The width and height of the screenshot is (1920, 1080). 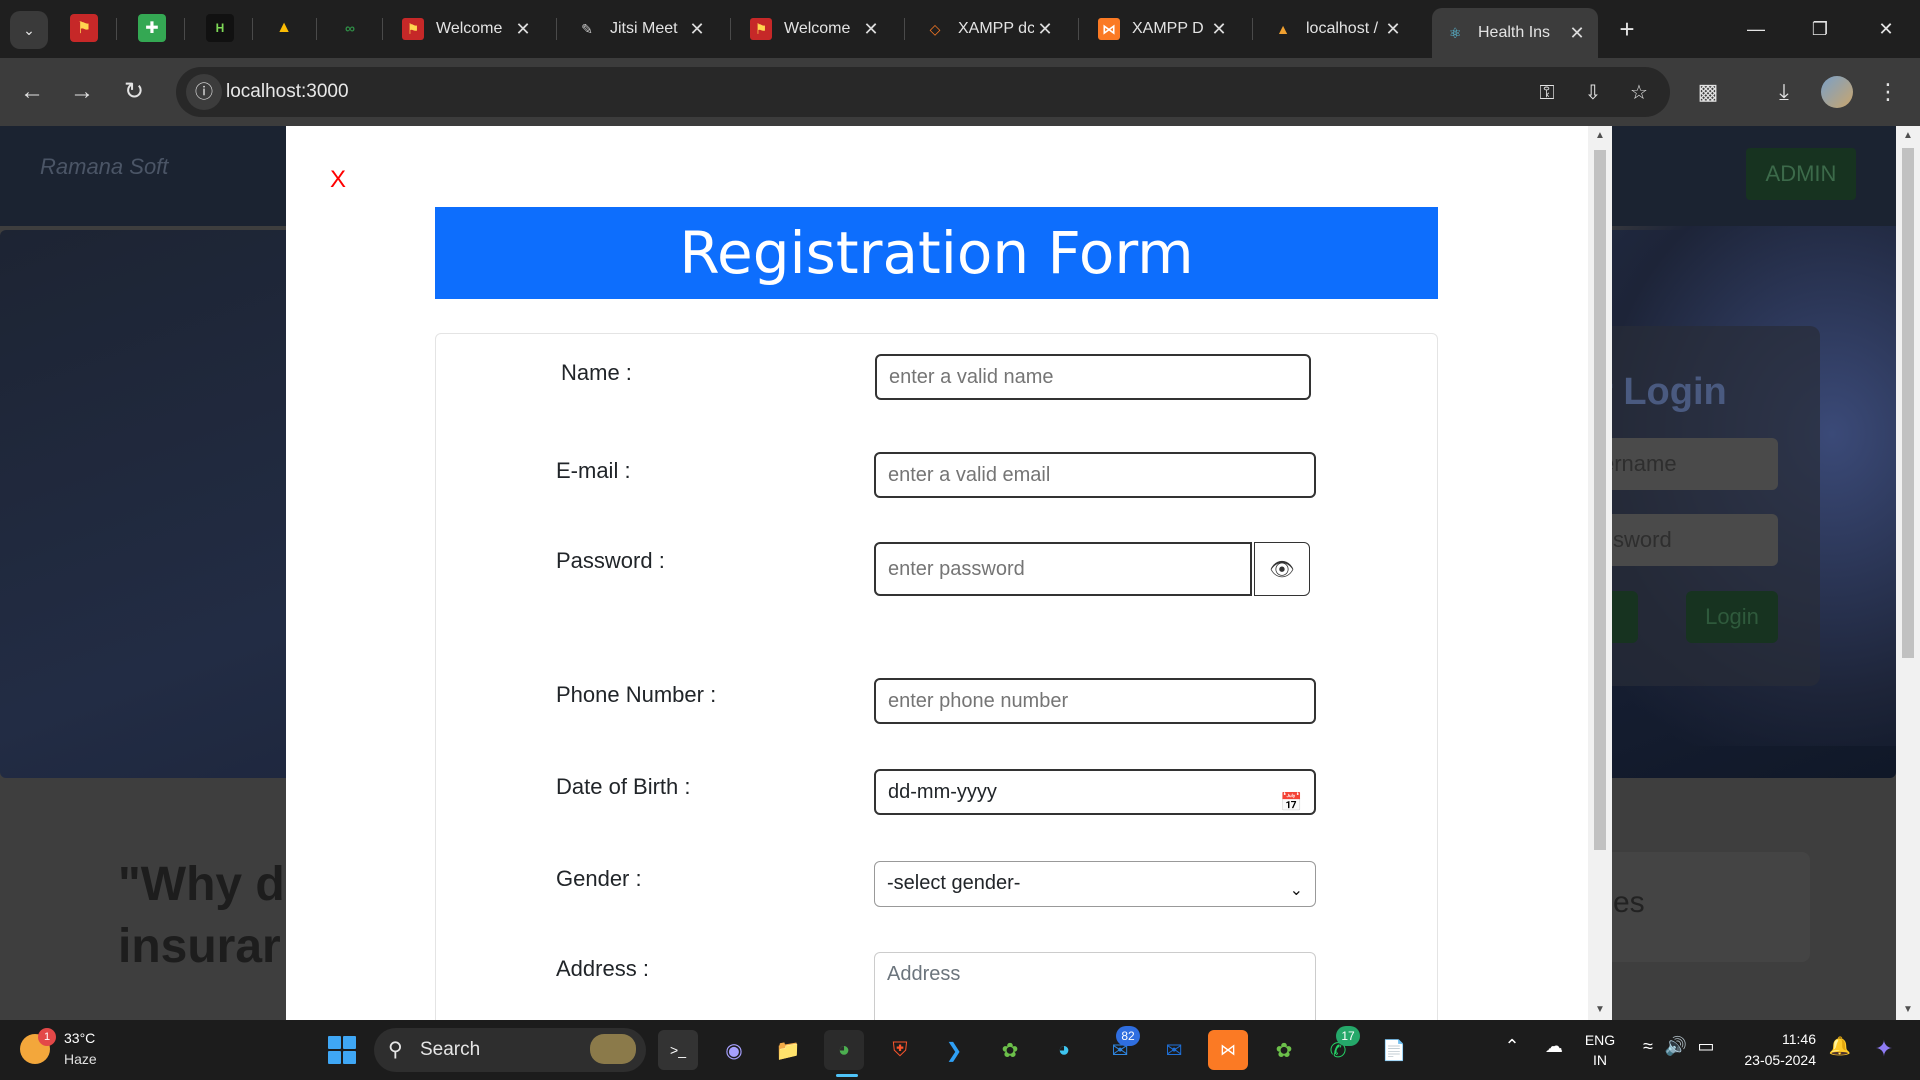 I want to click on show-password-eye-icon: 👁, so click(x=1282, y=569).